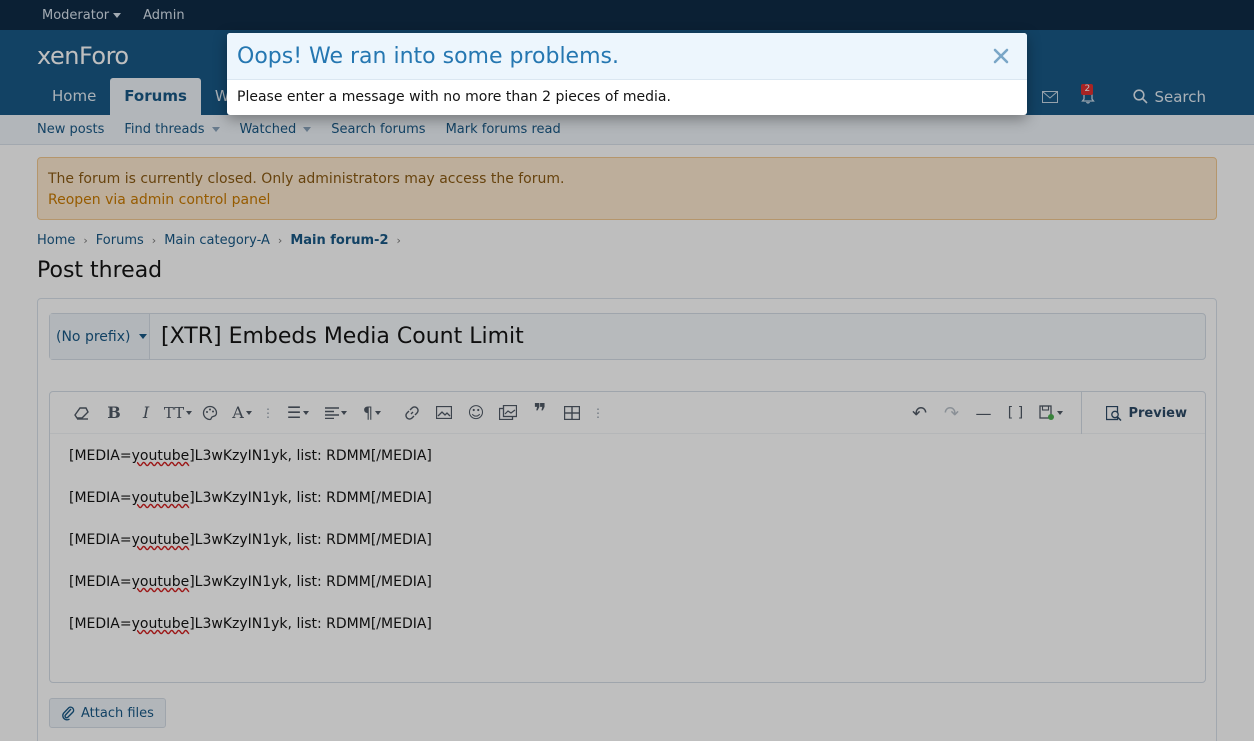 The image size is (1254, 741). I want to click on modal-header: Oops! We ran into some problems., so click(627, 56).